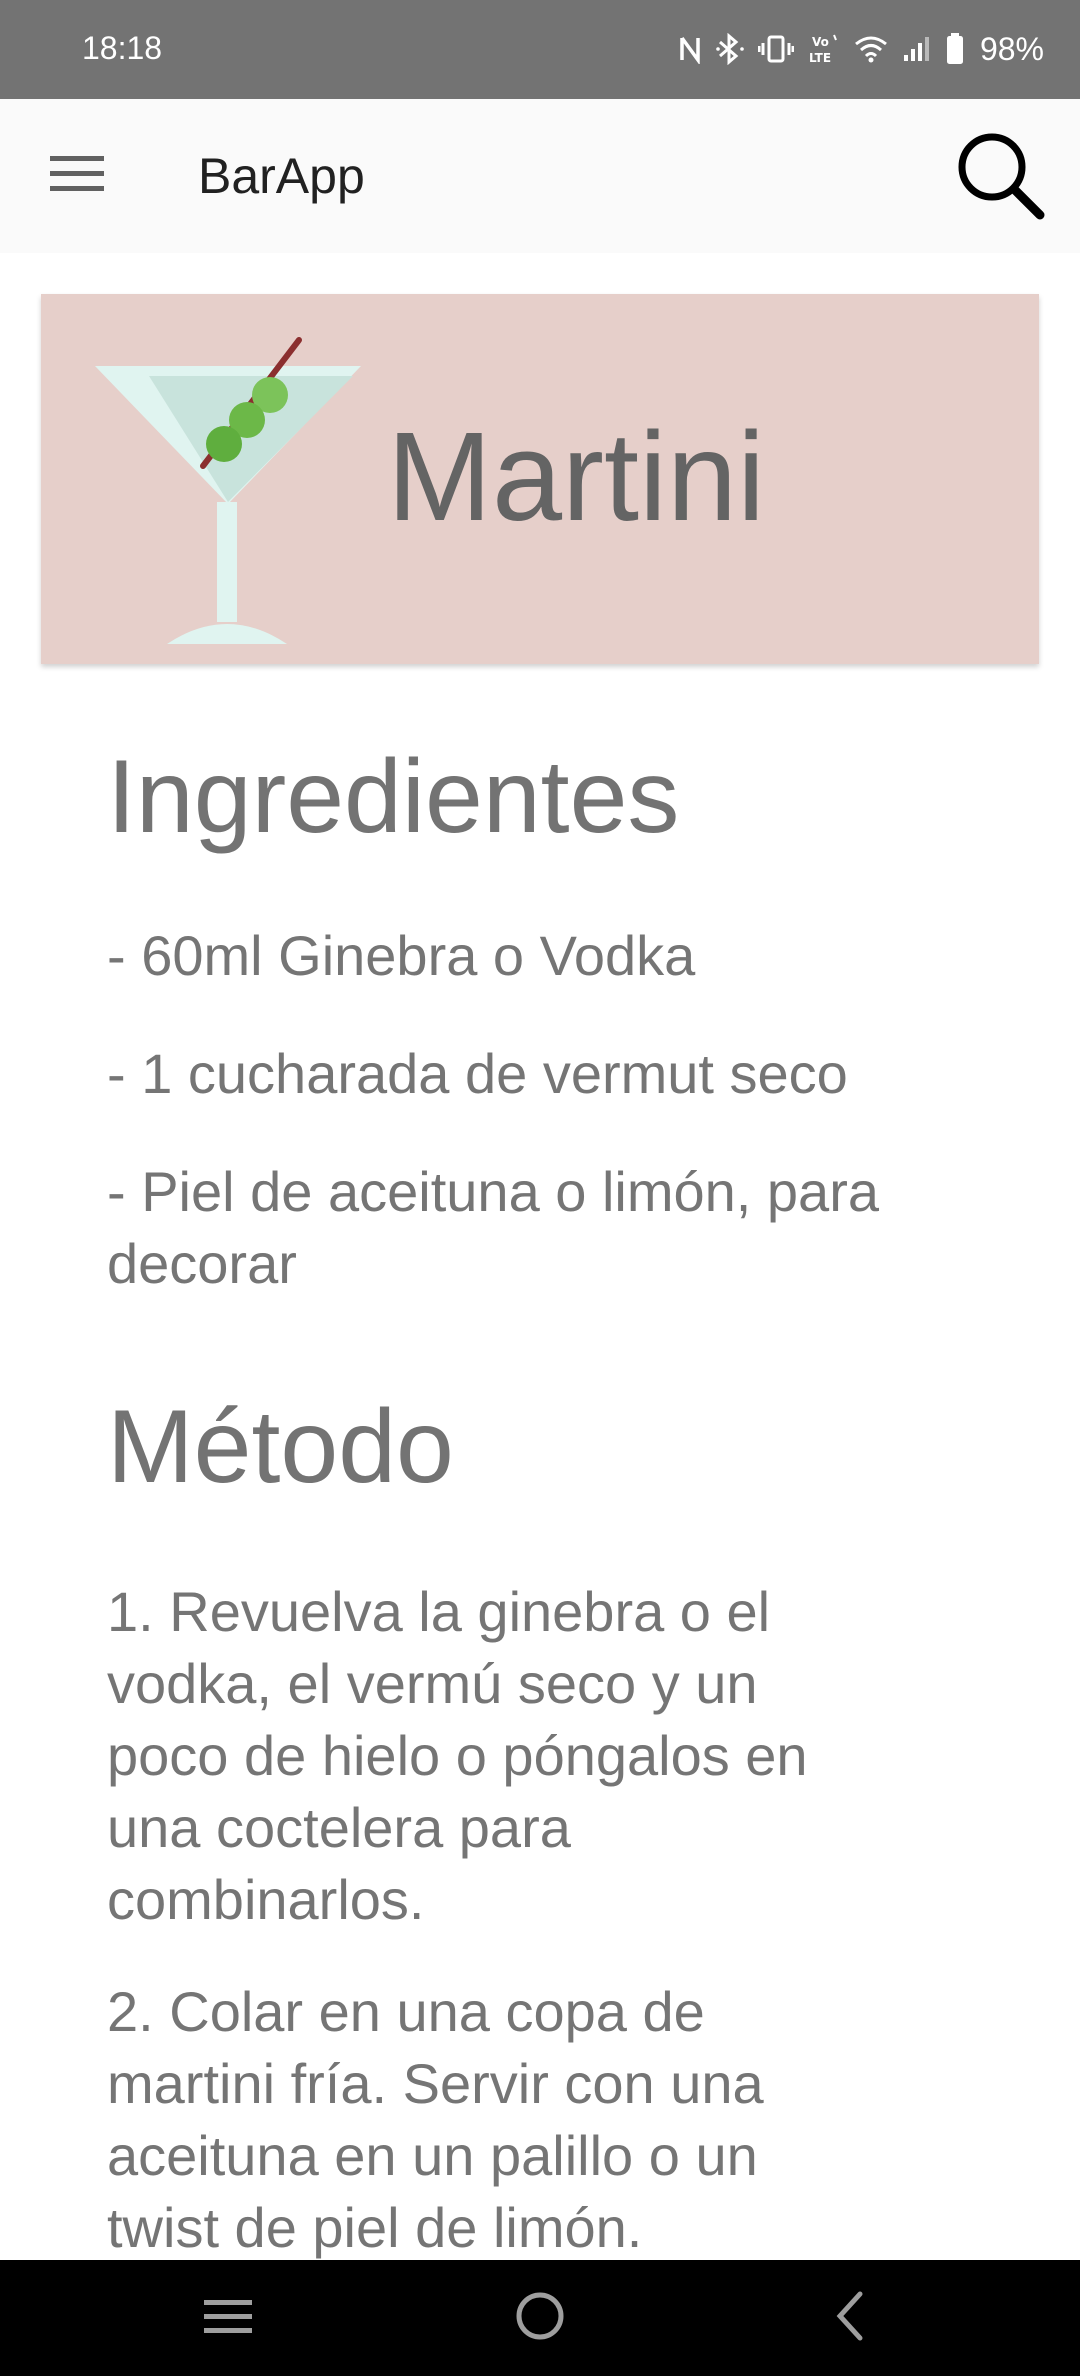 This screenshot has width=1080, height=2376. I want to click on home-icon, so click(540, 2318).